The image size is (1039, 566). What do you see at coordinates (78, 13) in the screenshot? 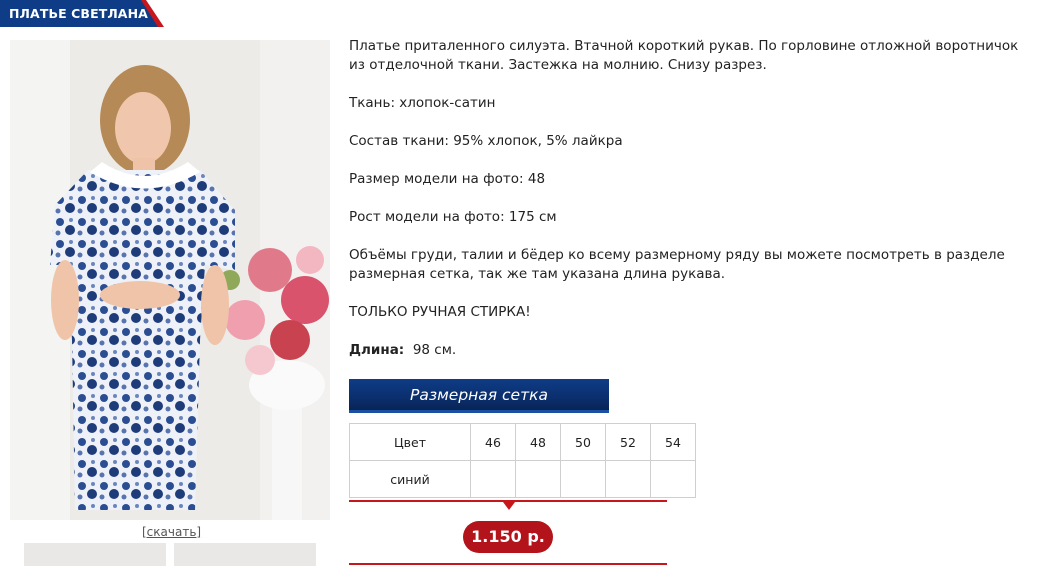
I see `product-title: ПЛАТЬЕ СВЕТЛАНА` at bounding box center [78, 13].